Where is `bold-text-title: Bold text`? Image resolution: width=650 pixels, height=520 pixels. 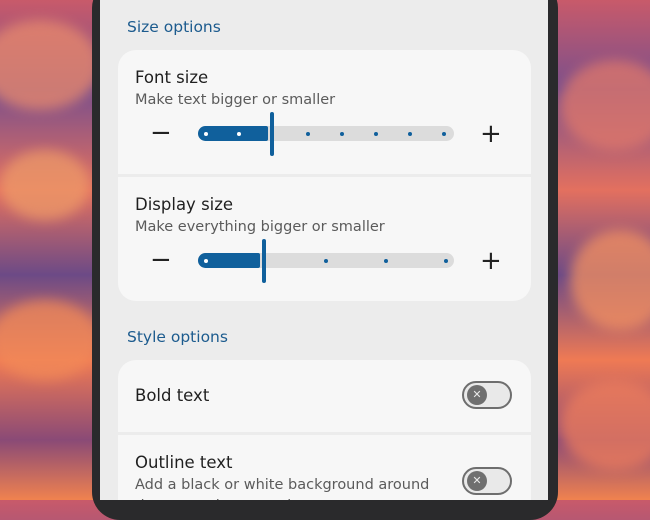
bold-text-title: Bold text is located at coordinates (172, 395).